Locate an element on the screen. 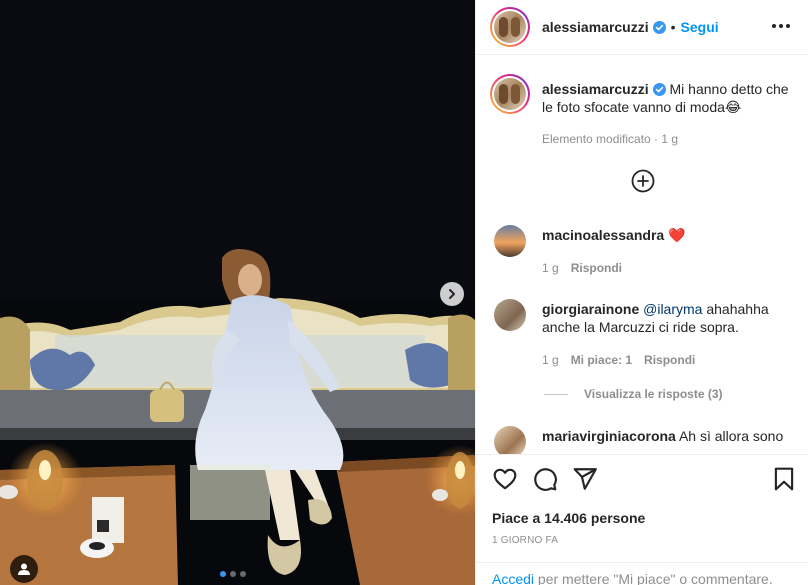  author-avatar is located at coordinates (510, 27).